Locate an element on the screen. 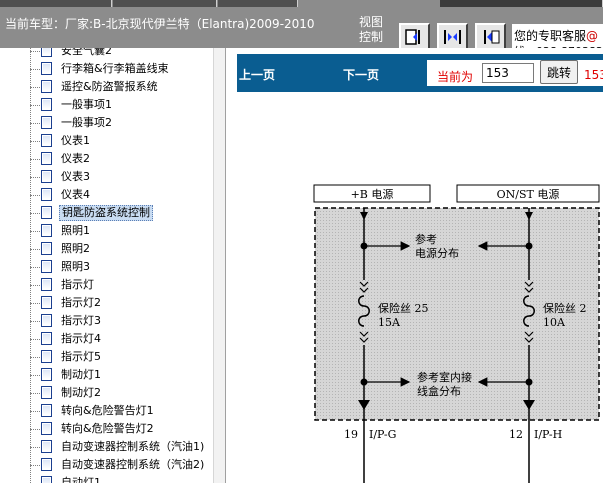 Image resolution: width=603 pixels, height=483 pixels. tree-item: 钥匙防盗系统控制 is located at coordinates (125, 213).